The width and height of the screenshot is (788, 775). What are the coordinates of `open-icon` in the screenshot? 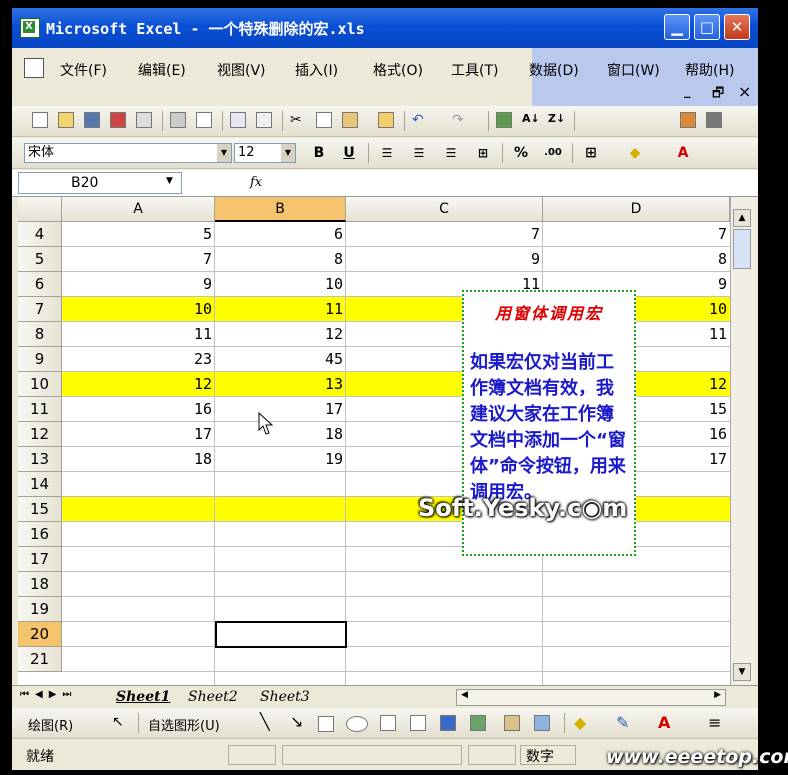 It's located at (66, 120).